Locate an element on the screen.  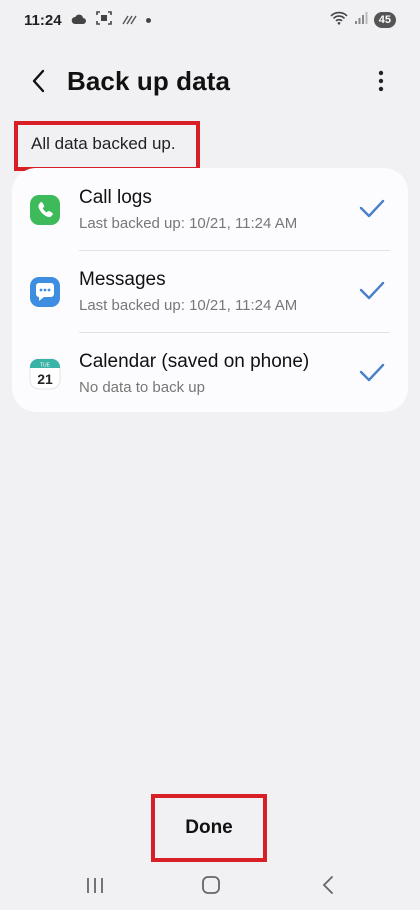
status-left: 11:24 is located at coordinates (87, 20).